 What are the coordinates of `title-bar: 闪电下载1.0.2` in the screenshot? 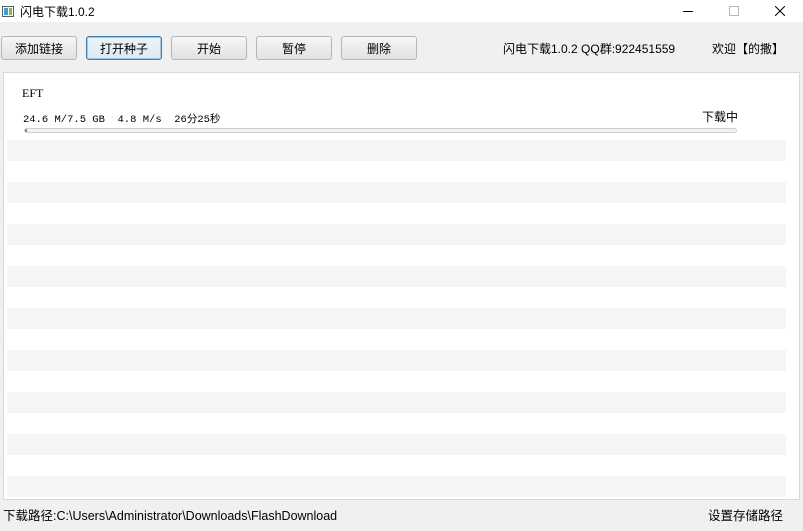 It's located at (401, 11).